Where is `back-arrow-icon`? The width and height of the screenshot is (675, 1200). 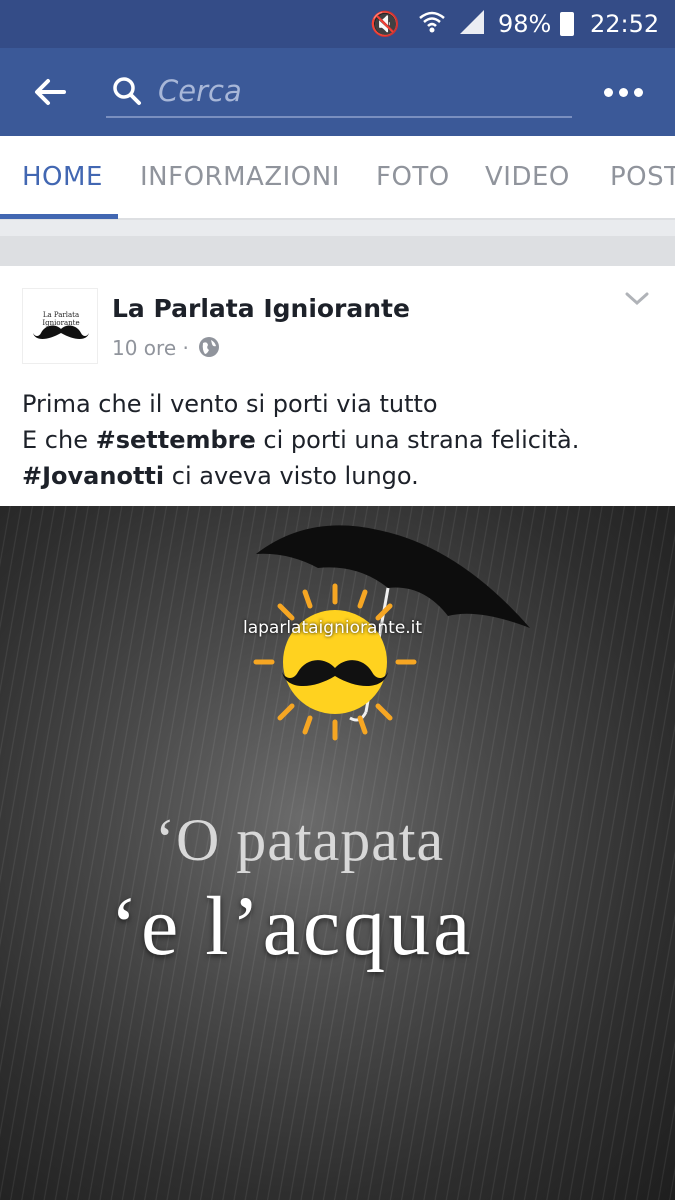
back-arrow-icon is located at coordinates (52, 92).